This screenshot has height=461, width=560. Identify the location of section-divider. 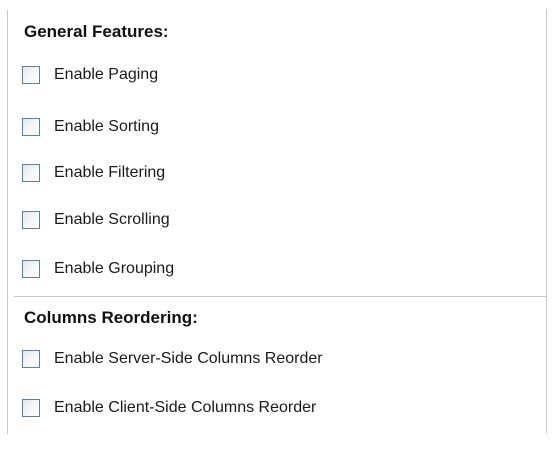
(280, 296).